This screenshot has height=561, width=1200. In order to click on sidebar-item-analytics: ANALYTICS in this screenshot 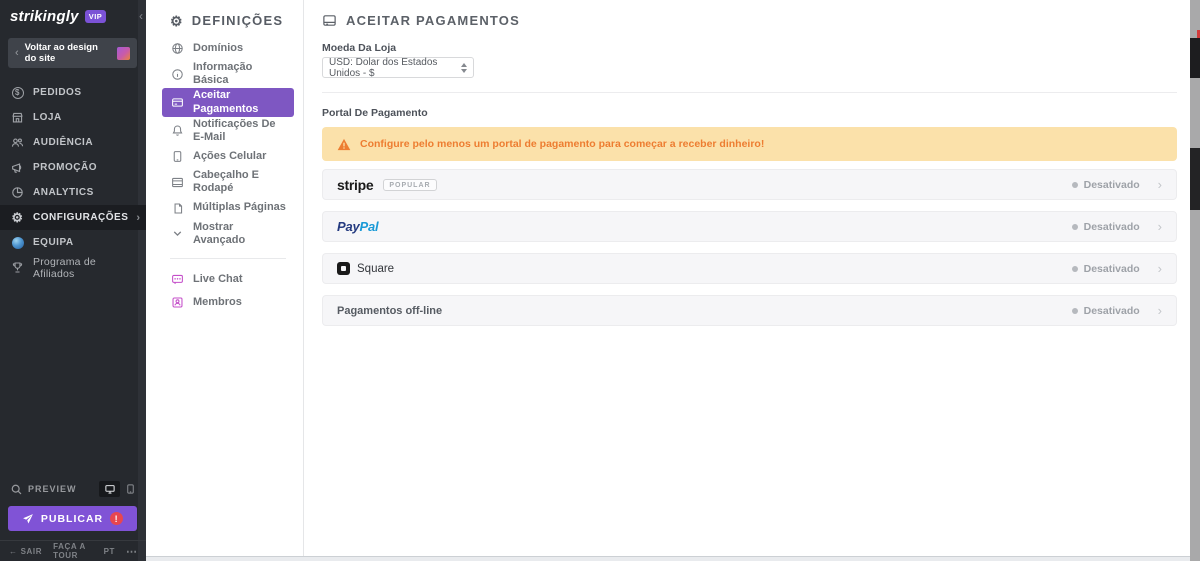, I will do `click(73, 192)`.